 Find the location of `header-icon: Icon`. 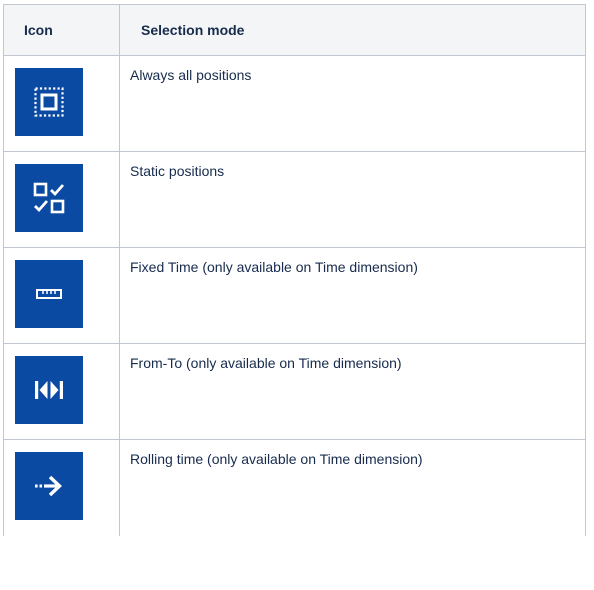

header-icon: Icon is located at coordinates (61, 30).